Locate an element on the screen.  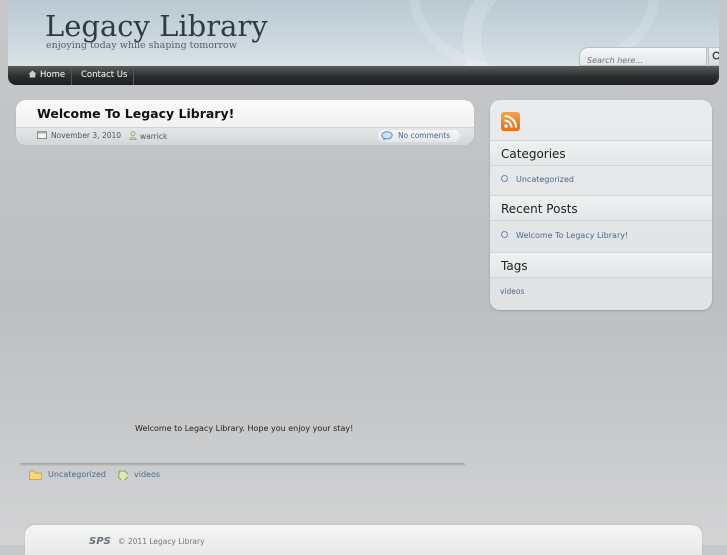
footer-logo: SPS is located at coordinates (100, 541).